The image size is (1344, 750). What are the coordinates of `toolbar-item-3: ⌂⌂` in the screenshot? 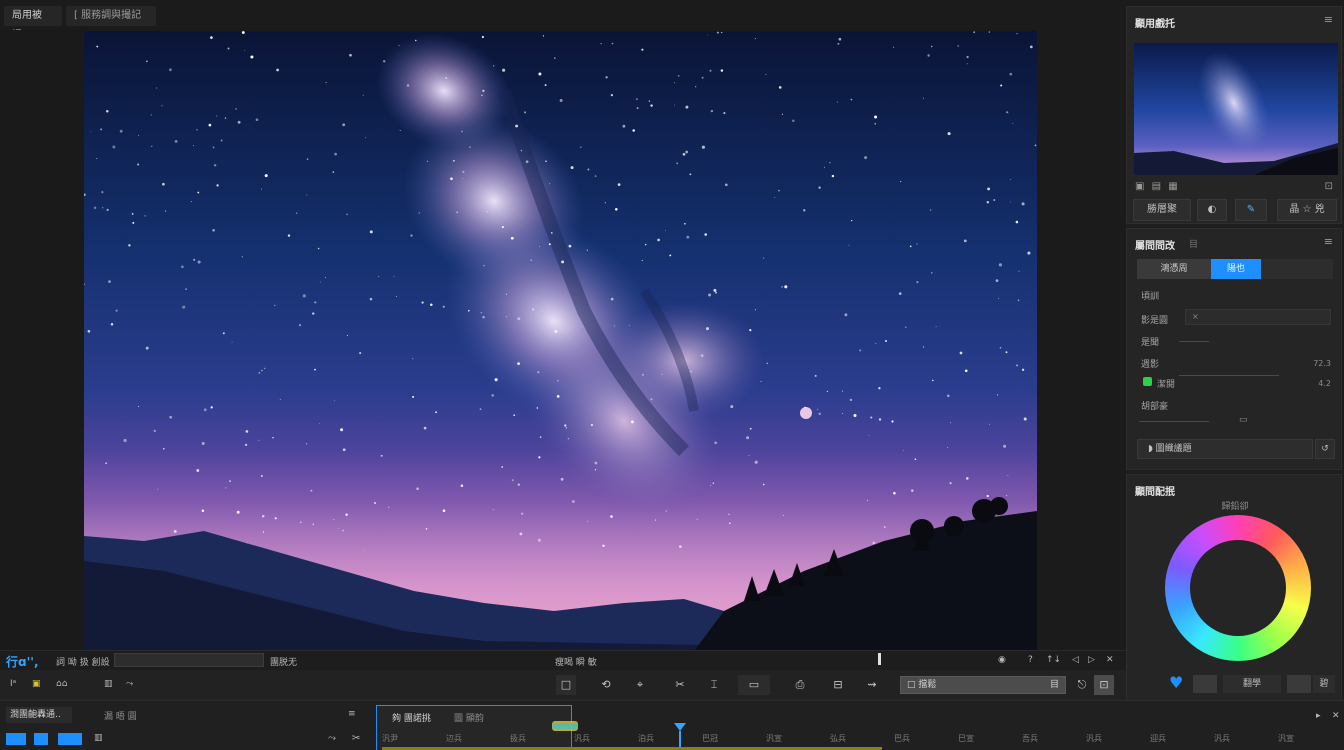 It's located at (61, 684).